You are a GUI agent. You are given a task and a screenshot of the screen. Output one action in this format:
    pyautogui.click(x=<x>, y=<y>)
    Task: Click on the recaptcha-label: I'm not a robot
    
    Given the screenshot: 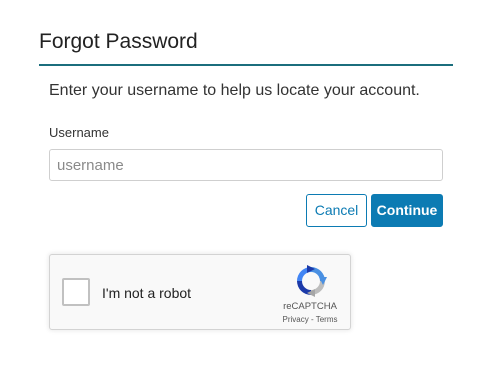 What is the action you would take?
    pyautogui.click(x=147, y=293)
    